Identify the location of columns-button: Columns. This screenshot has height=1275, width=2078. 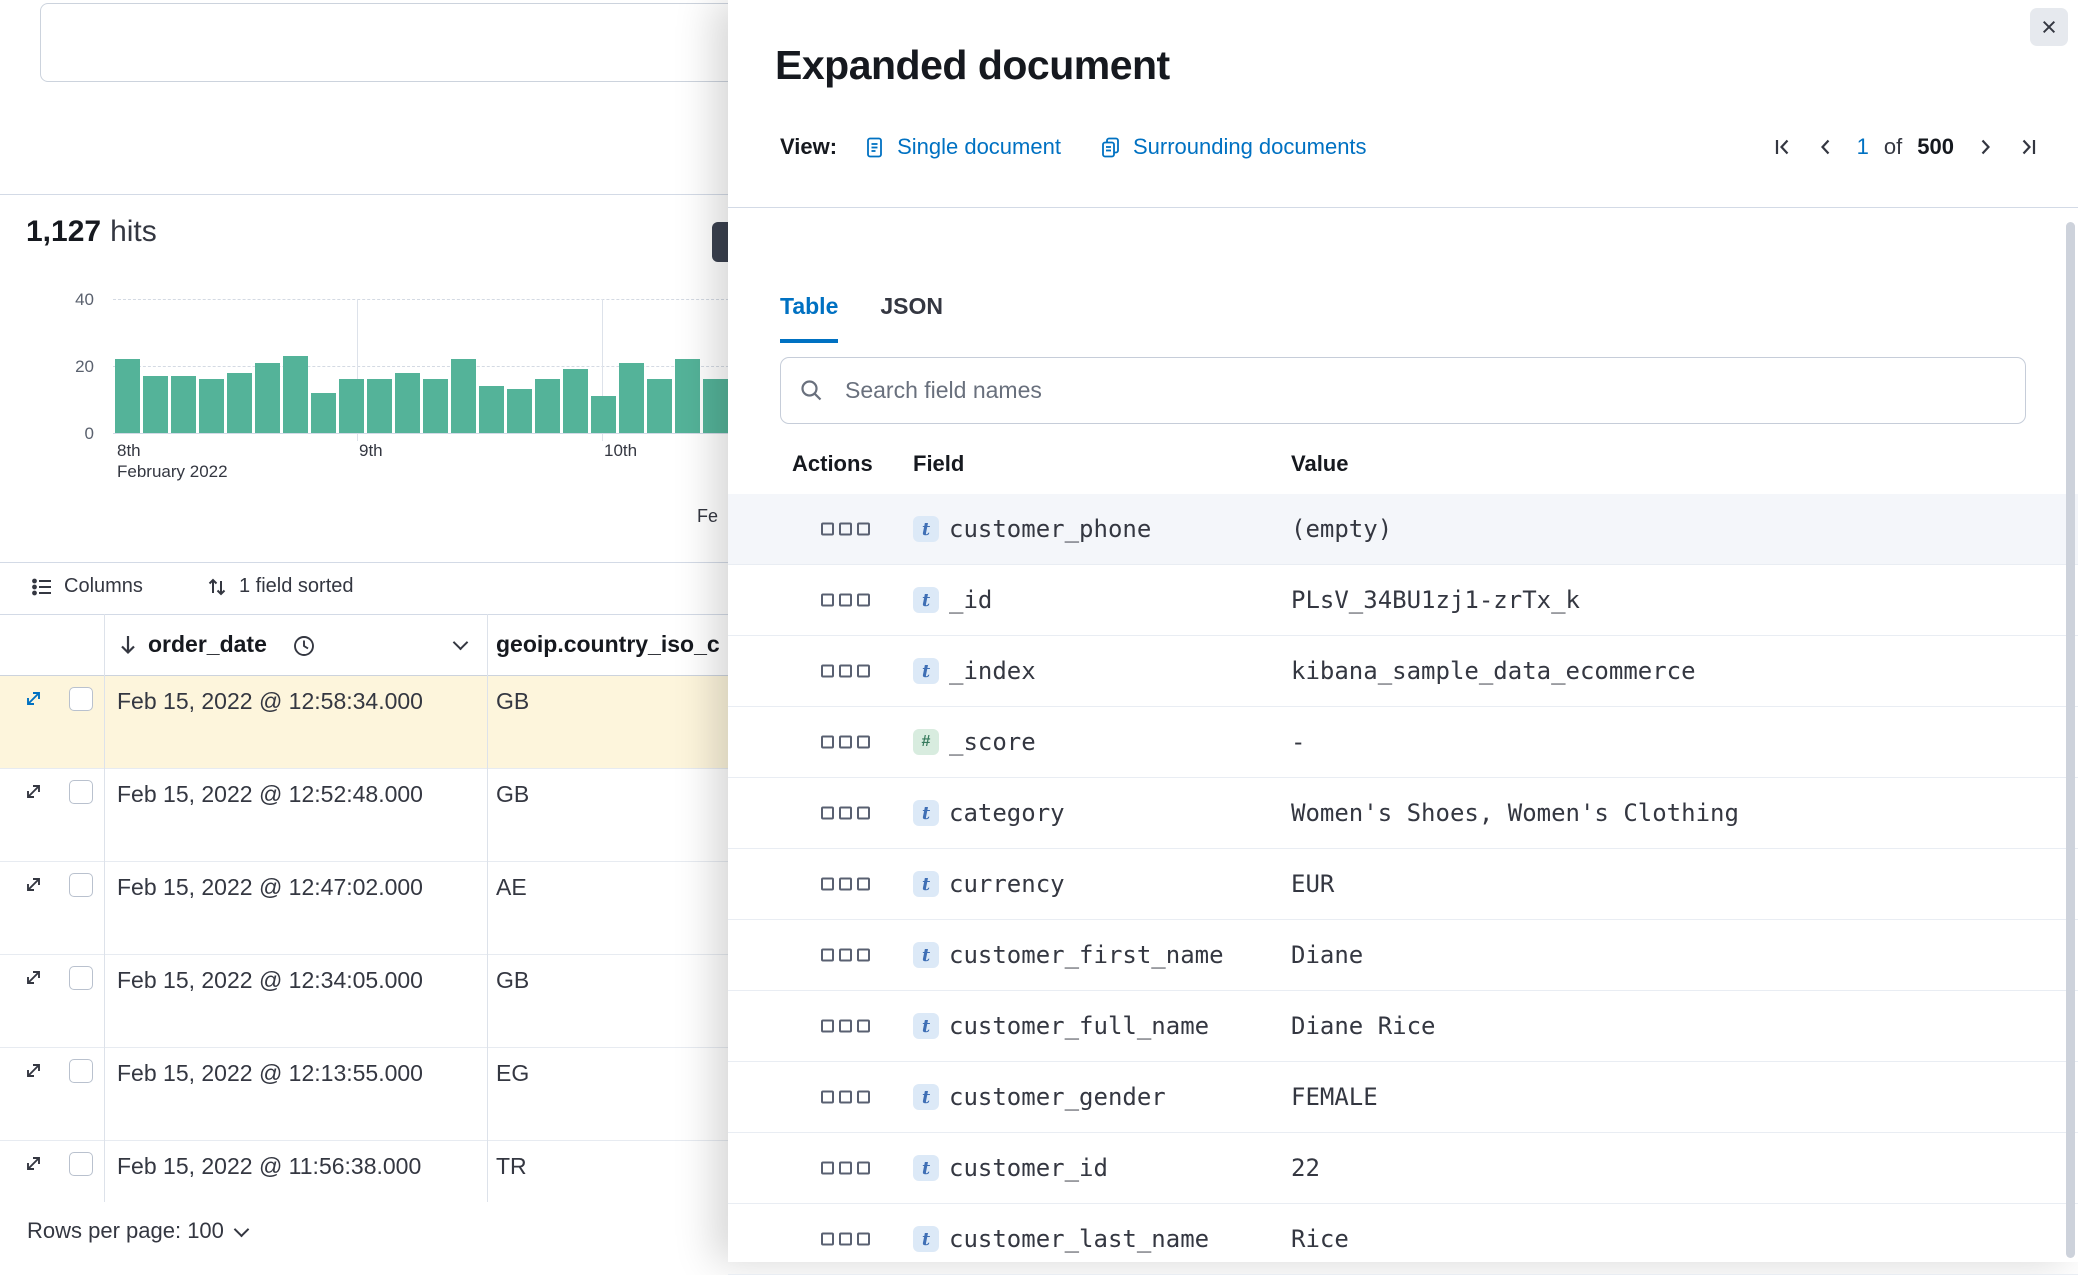
(87, 586).